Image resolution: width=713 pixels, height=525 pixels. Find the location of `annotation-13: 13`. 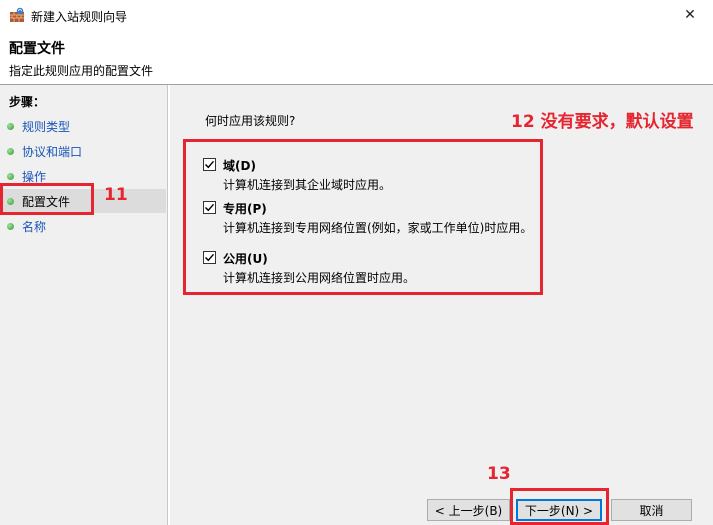

annotation-13: 13 is located at coordinates (499, 474).